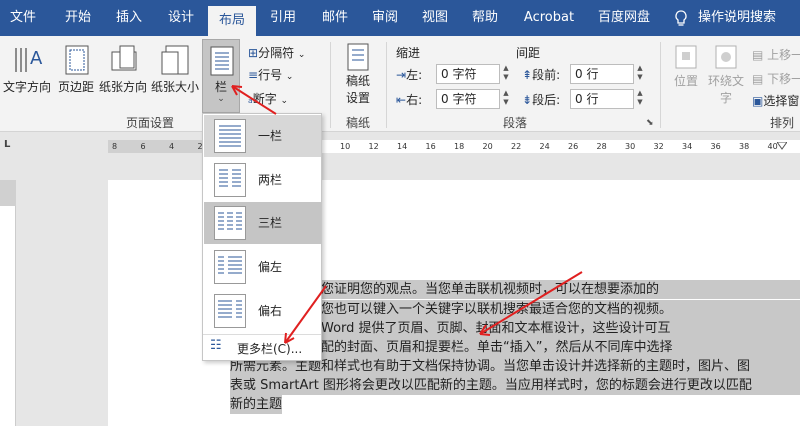 This screenshot has width=800, height=426. Describe the element at coordinates (485, 18) in the screenshot. I see `tab-help: 帮助` at that location.